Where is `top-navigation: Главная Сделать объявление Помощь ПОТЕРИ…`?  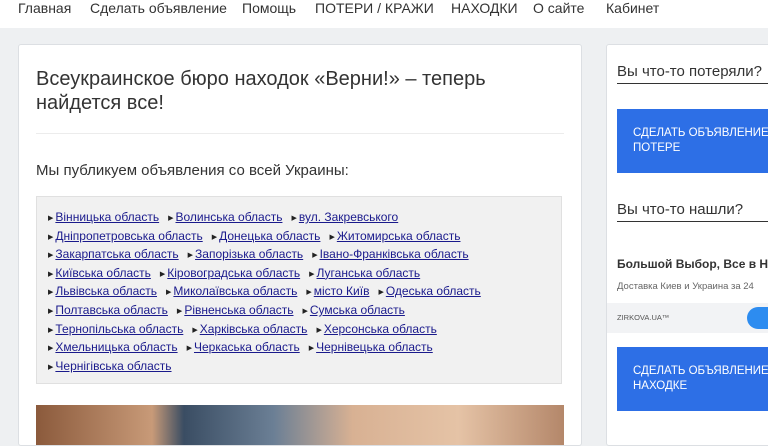
top-navigation: Главная Сделать объявление Помощь ПОТЕРИ… is located at coordinates (384, 14).